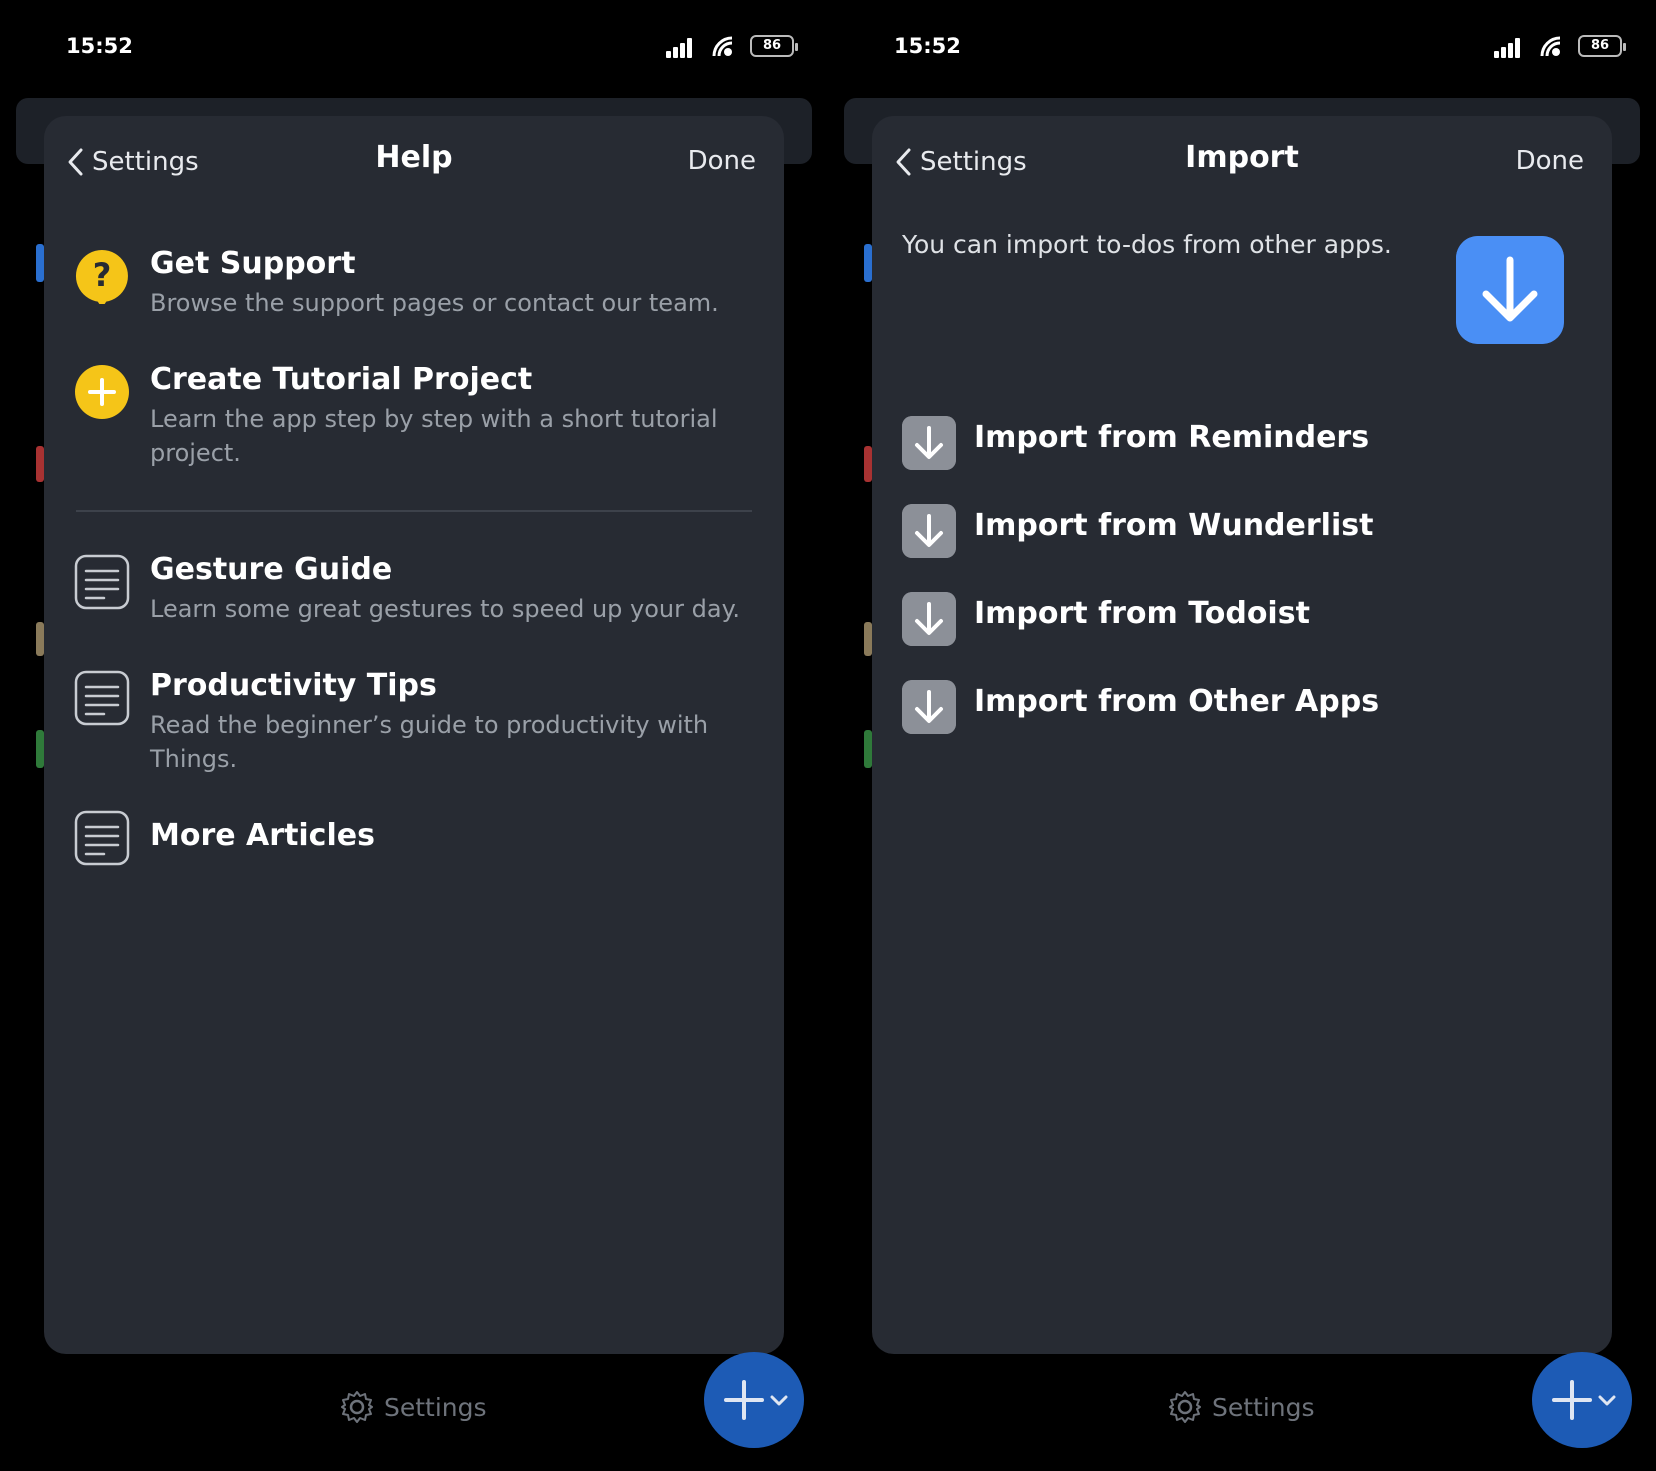  Describe the element at coordinates (1174, 525) in the screenshot. I see `import-item-label: Import from Wunderlist` at that location.